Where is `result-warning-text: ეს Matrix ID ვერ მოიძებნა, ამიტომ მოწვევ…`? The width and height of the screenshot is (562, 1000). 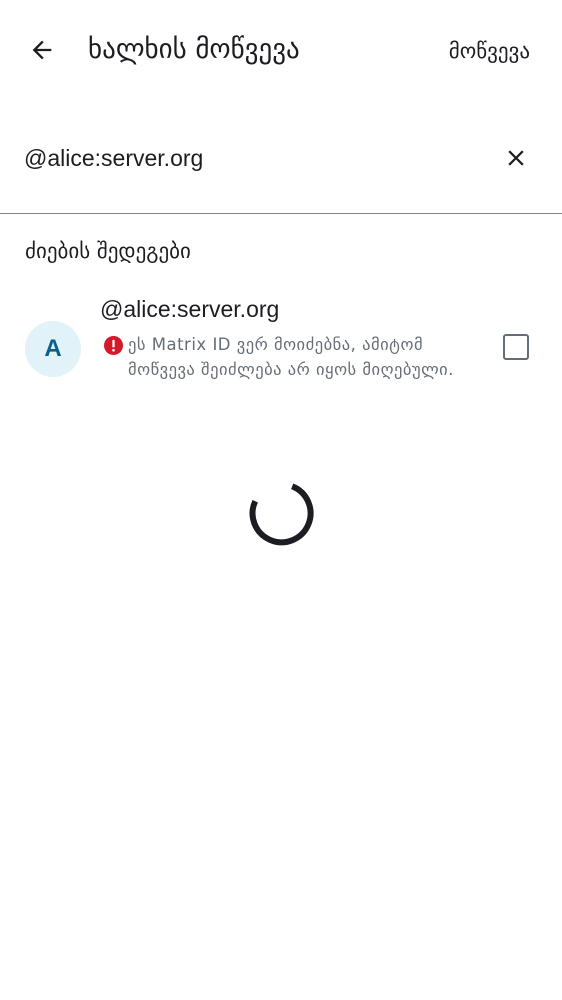 result-warning-text: ეს Matrix ID ვერ მოიძებნა, ამიტომ მოწვევ… is located at coordinates (291, 357).